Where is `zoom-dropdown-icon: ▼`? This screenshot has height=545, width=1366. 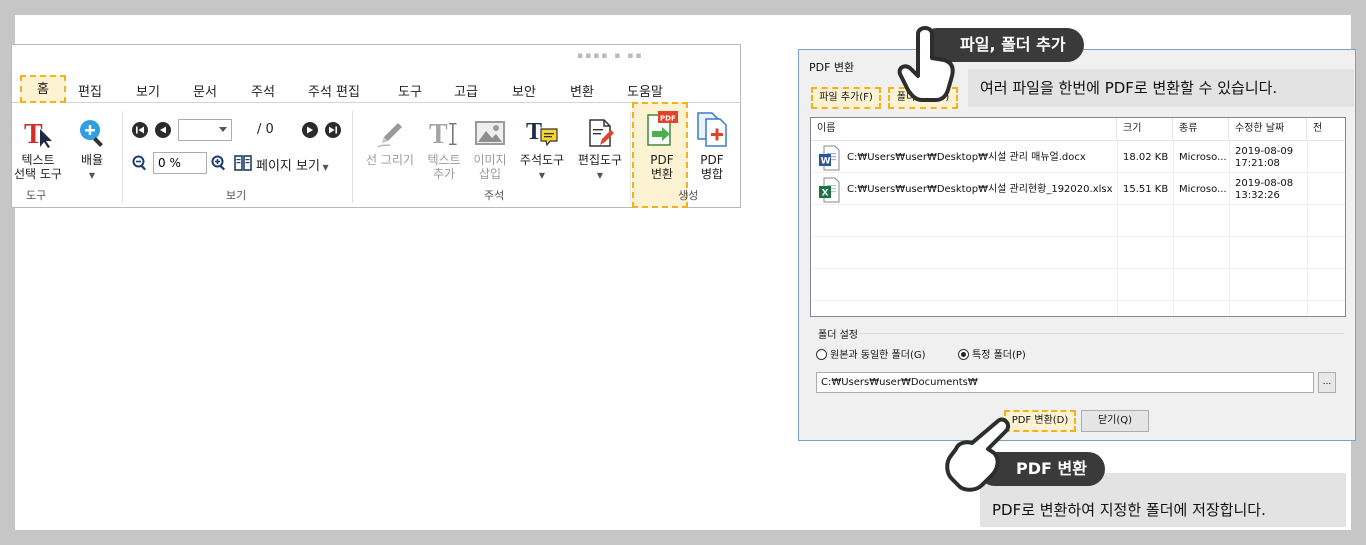
zoom-dropdown-icon: ▼ is located at coordinates (92, 175).